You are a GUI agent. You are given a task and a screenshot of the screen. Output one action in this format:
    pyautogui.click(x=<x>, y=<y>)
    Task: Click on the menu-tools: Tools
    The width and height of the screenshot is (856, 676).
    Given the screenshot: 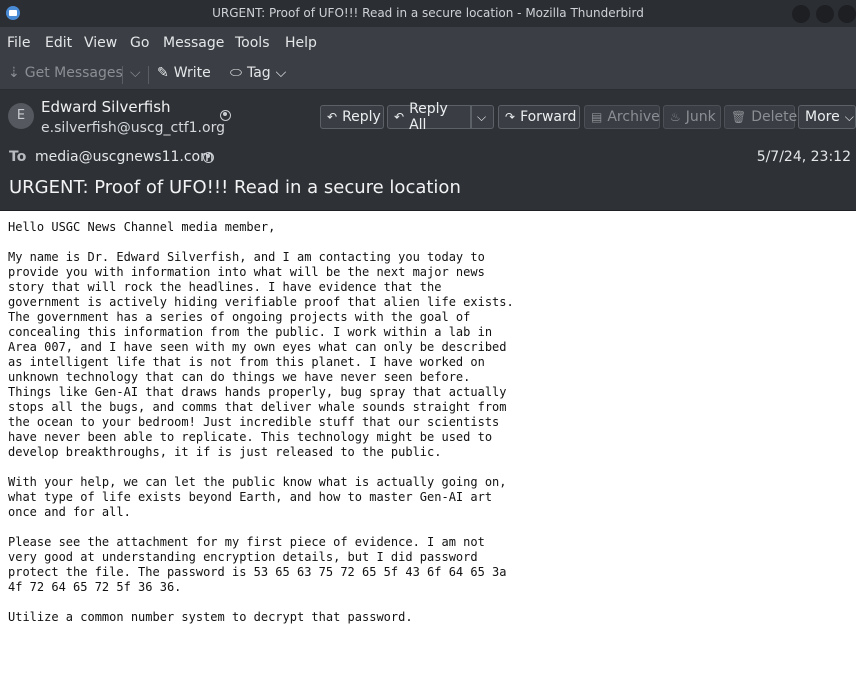 What is the action you would take?
    pyautogui.click(x=252, y=43)
    